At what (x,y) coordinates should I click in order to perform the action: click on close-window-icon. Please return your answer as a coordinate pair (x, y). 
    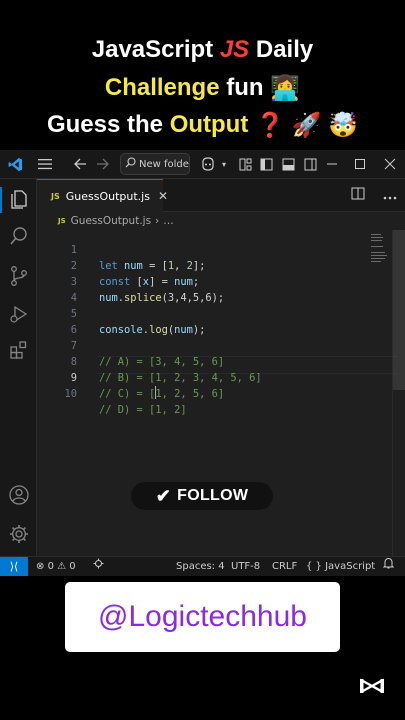
    Looking at the image, I should click on (390, 164).